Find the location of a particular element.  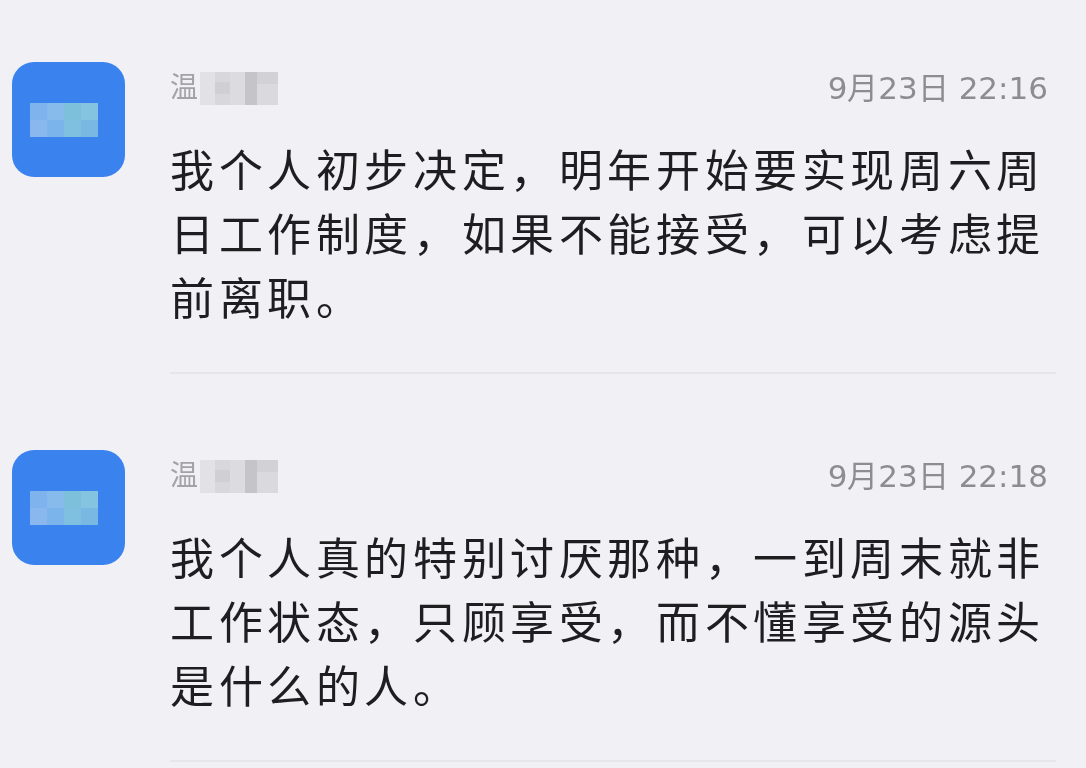

message-time: 9月23日 22:18 is located at coordinates (937, 476).